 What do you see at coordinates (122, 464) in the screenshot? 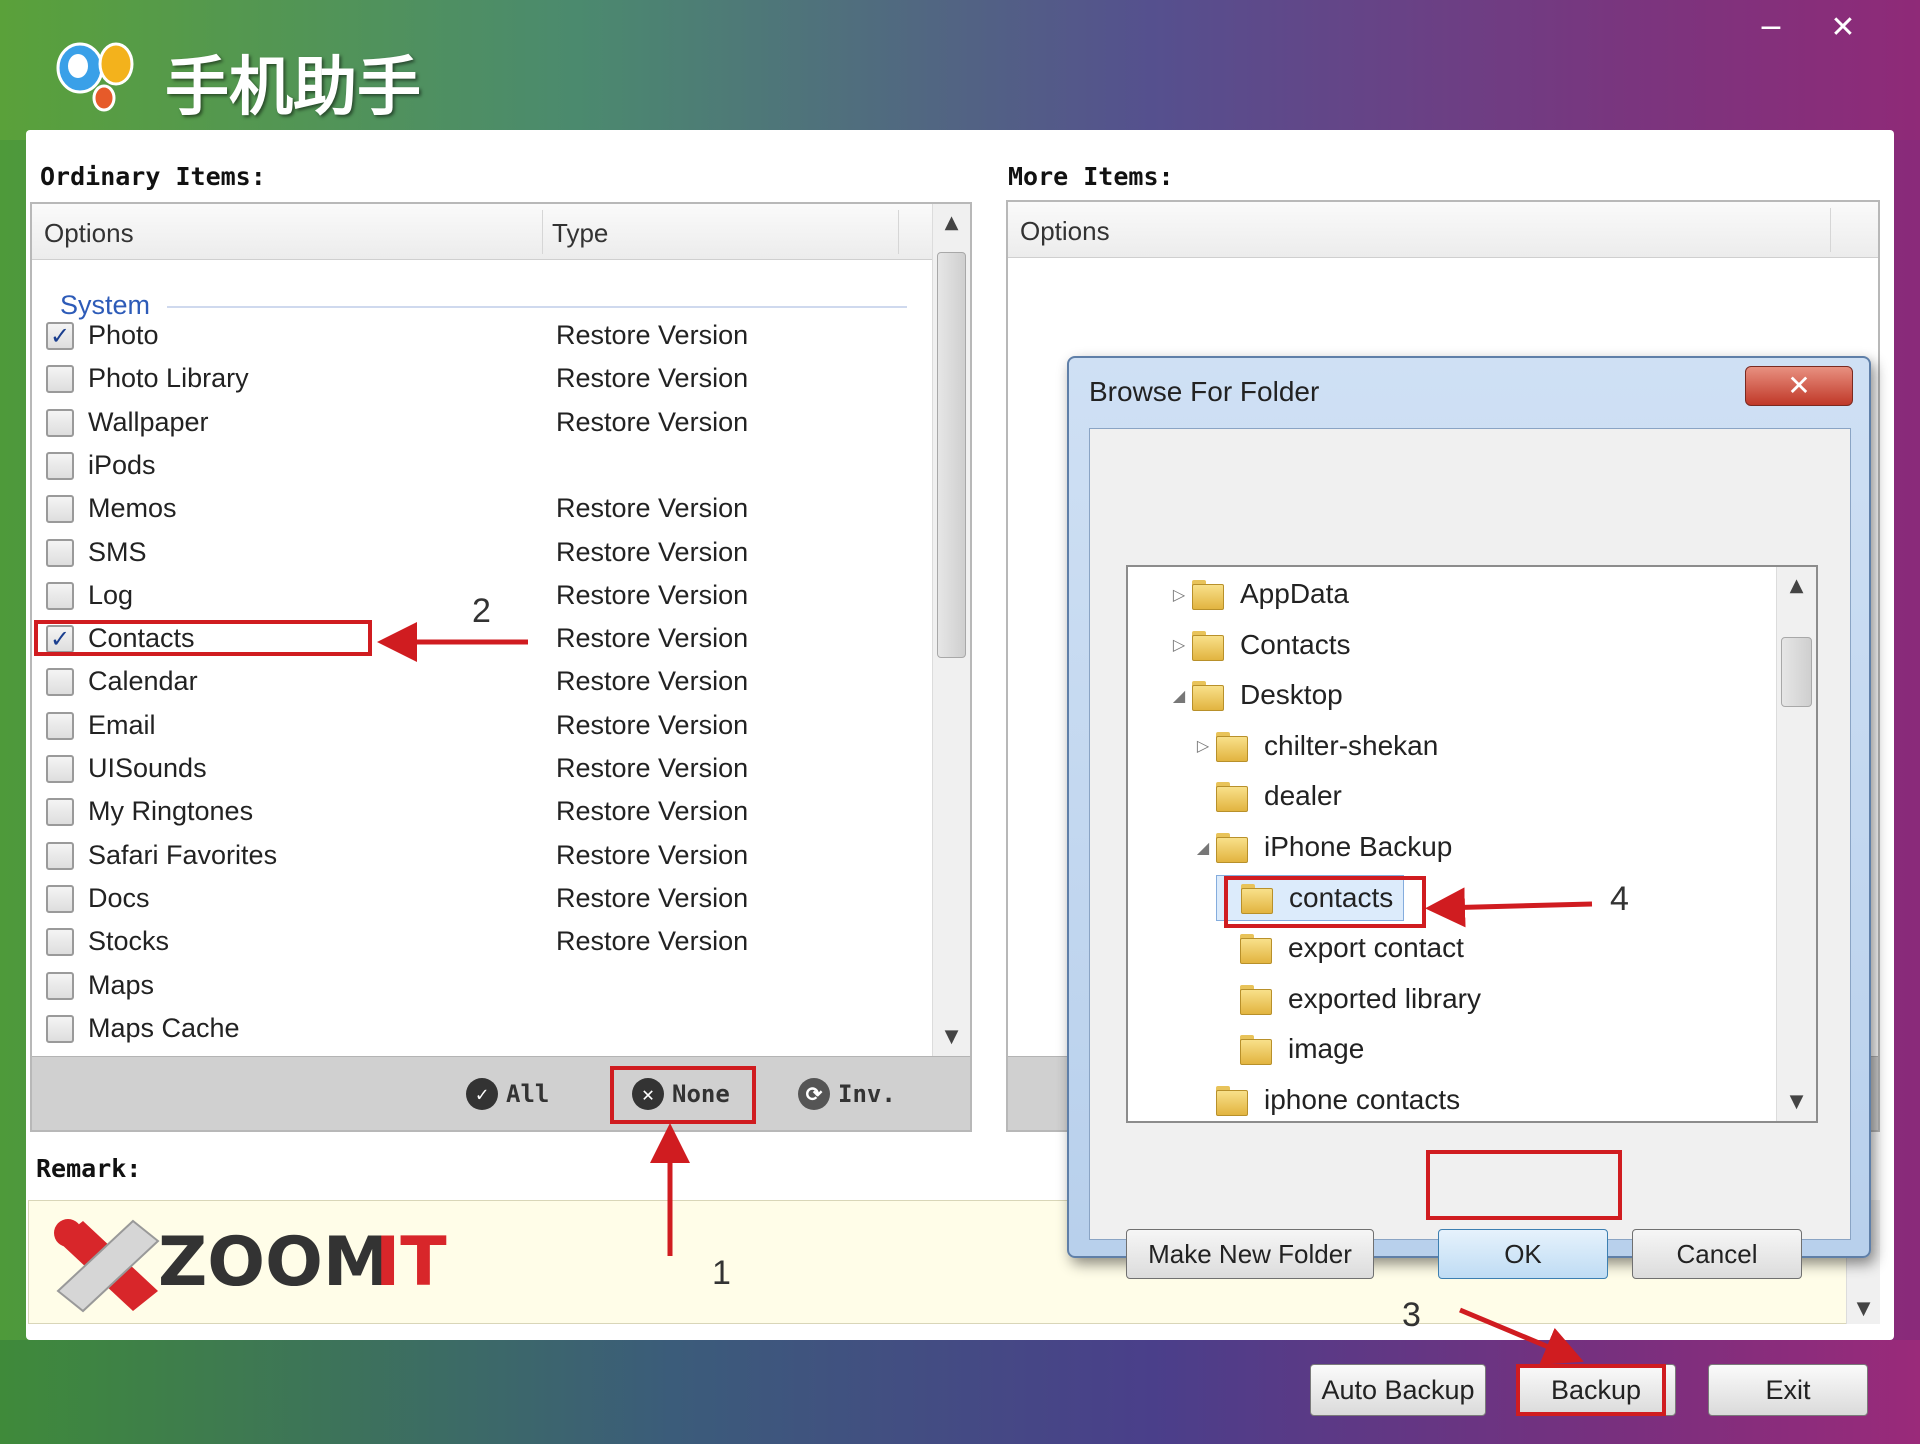
I see `item-name: iPods` at bounding box center [122, 464].